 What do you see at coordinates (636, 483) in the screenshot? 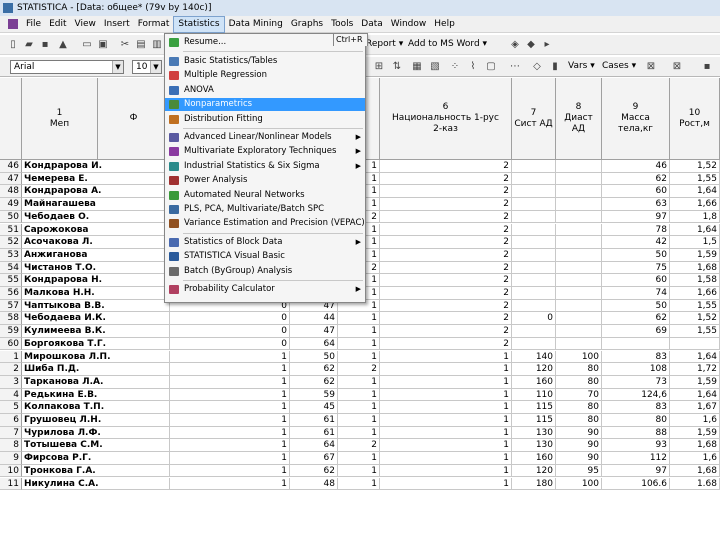
I see `table-cell: 106.6` at bounding box center [636, 483].